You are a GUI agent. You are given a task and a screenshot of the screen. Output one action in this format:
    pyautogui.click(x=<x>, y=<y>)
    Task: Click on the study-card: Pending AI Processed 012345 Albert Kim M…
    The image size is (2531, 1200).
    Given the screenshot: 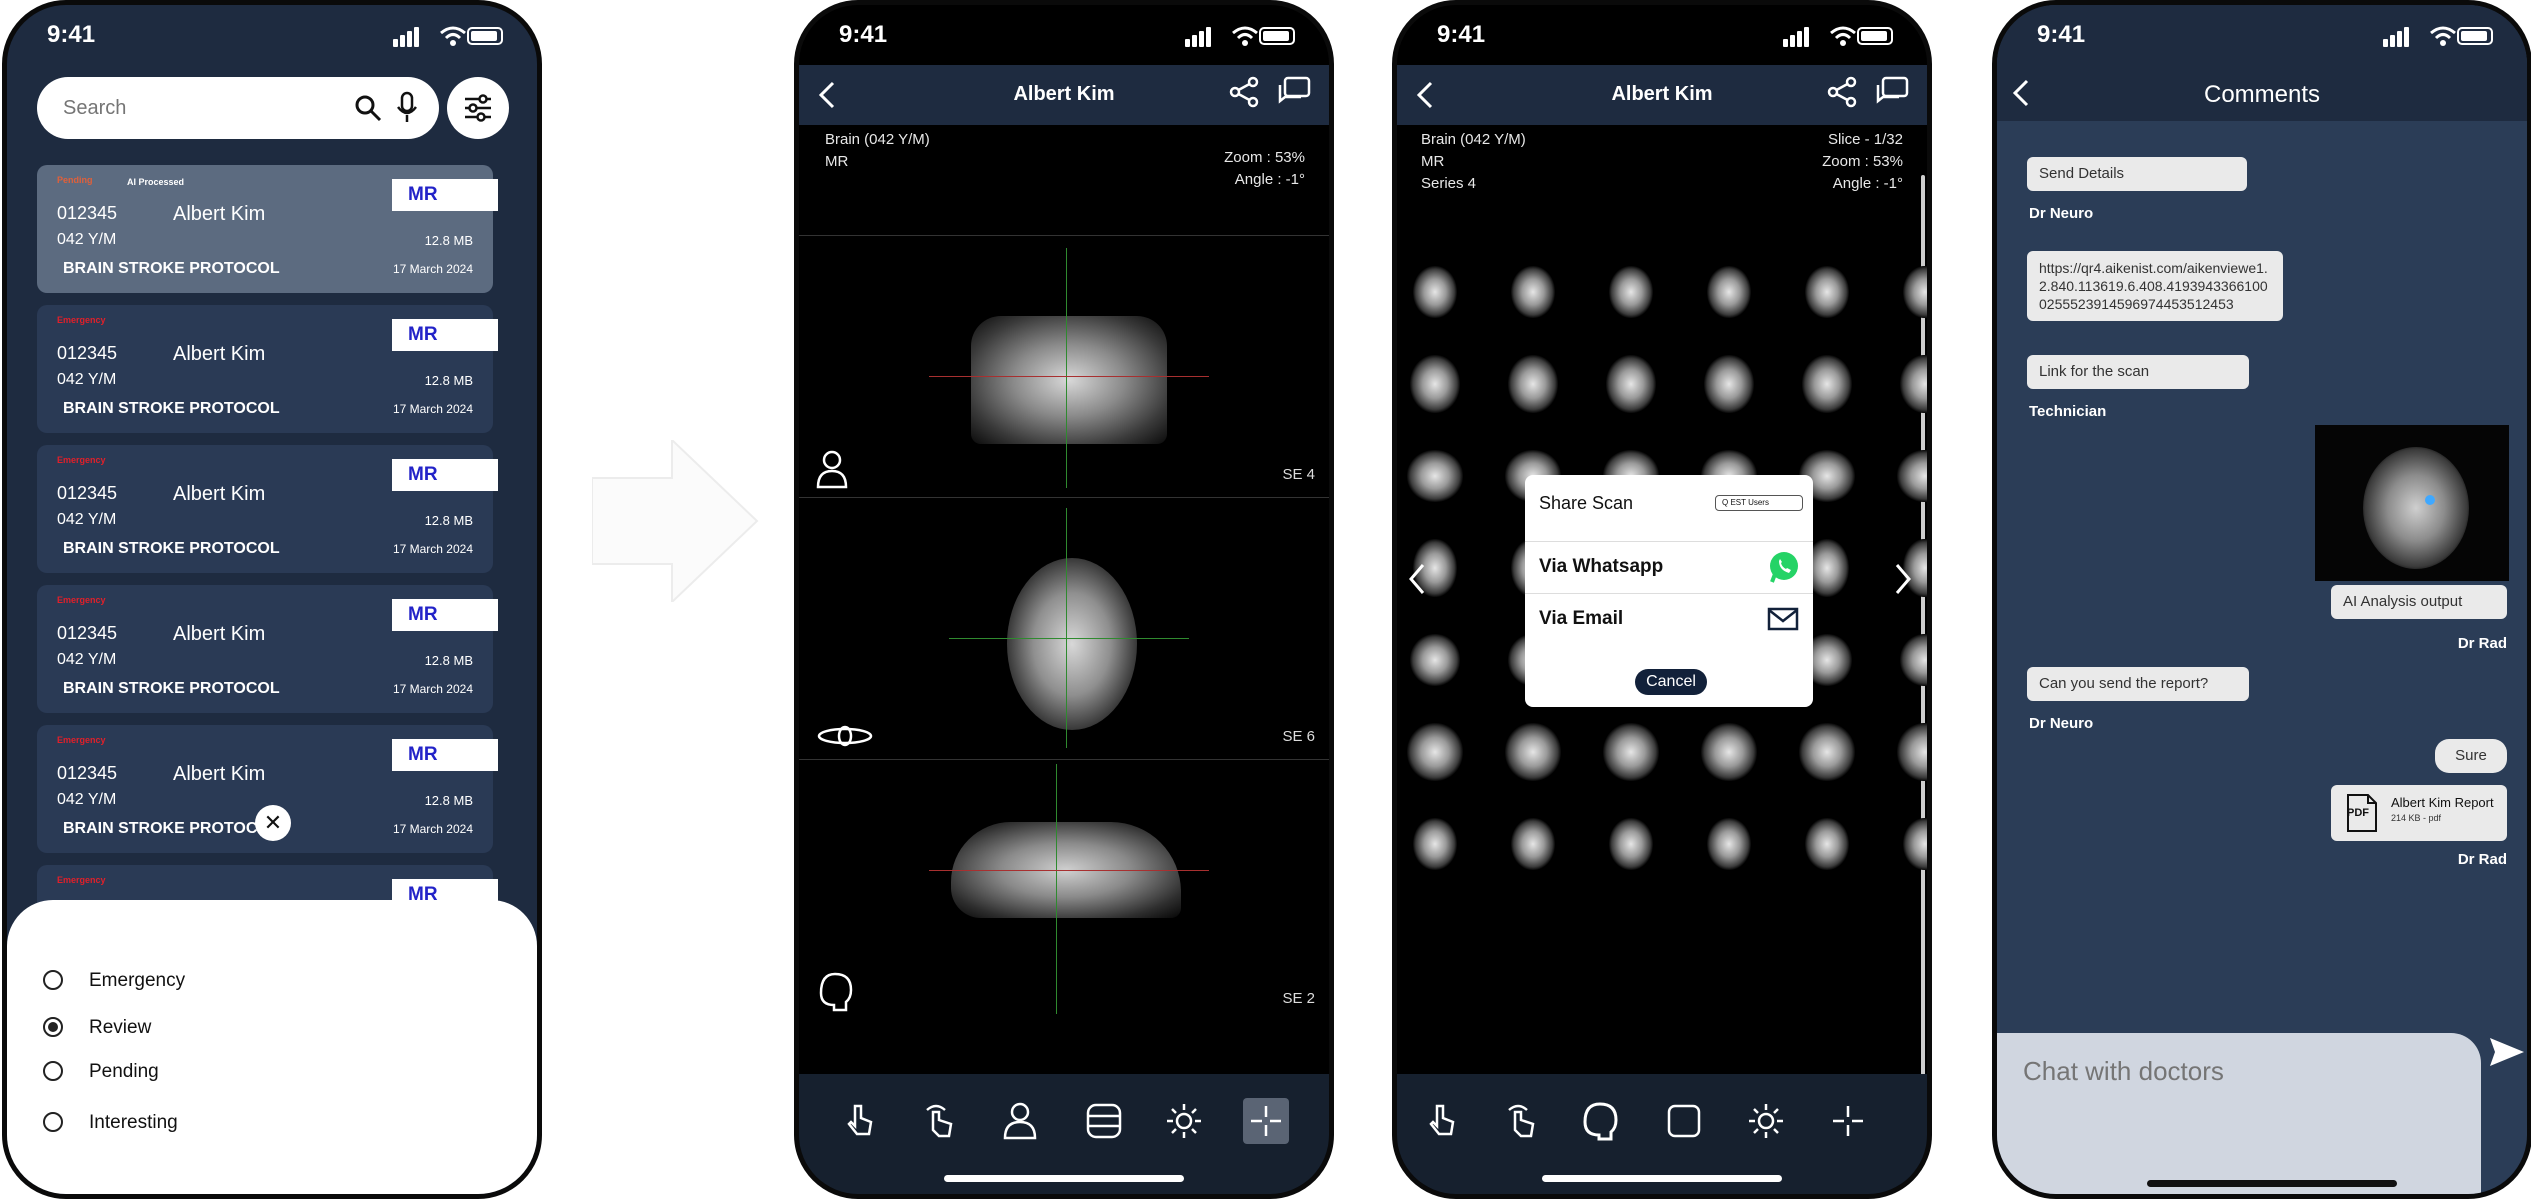 What is the action you would take?
    pyautogui.click(x=267, y=229)
    